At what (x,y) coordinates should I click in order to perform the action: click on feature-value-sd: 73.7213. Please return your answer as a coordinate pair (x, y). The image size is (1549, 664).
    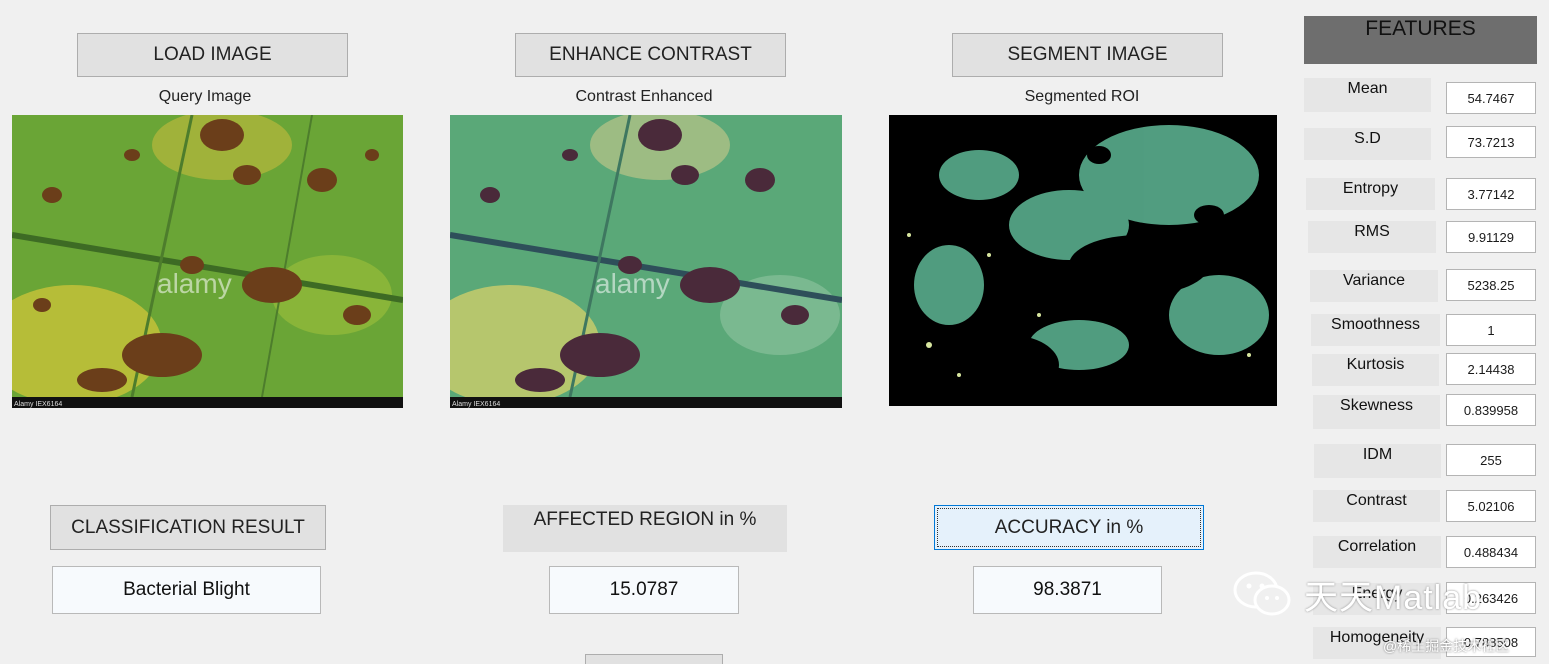
    Looking at the image, I should click on (1491, 142).